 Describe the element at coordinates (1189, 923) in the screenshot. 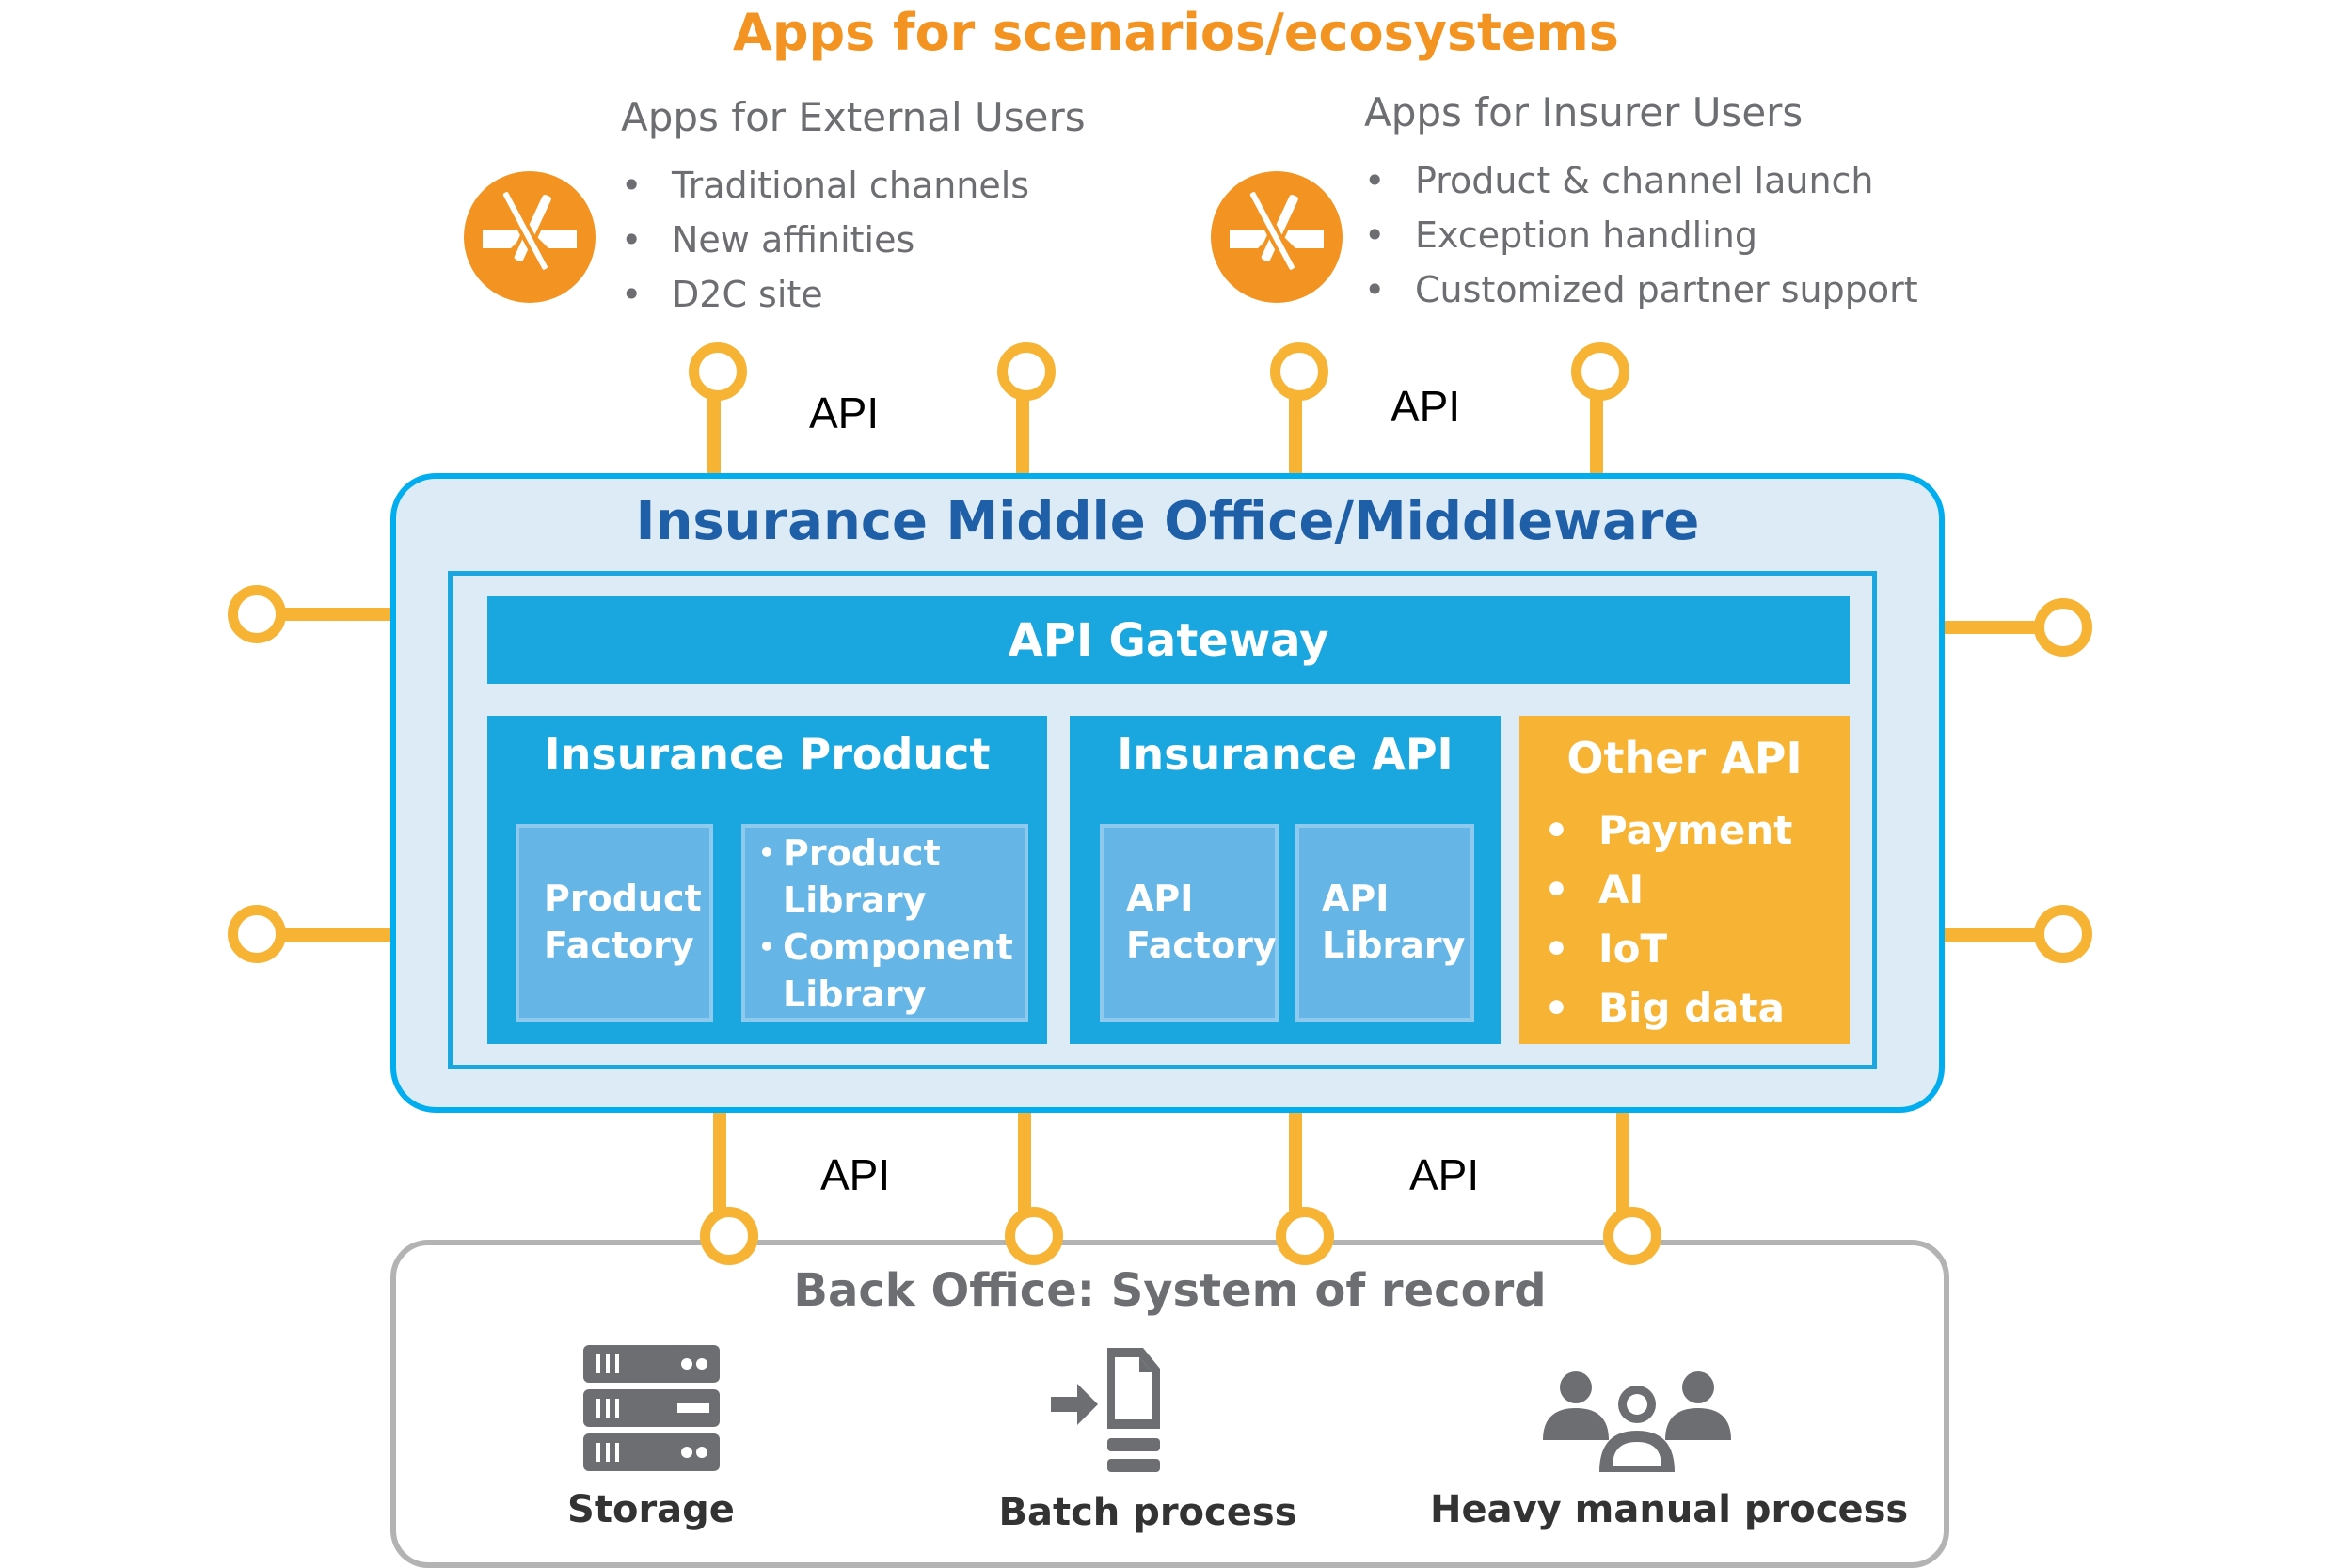

I see `api-factory-box: API Factory` at that location.